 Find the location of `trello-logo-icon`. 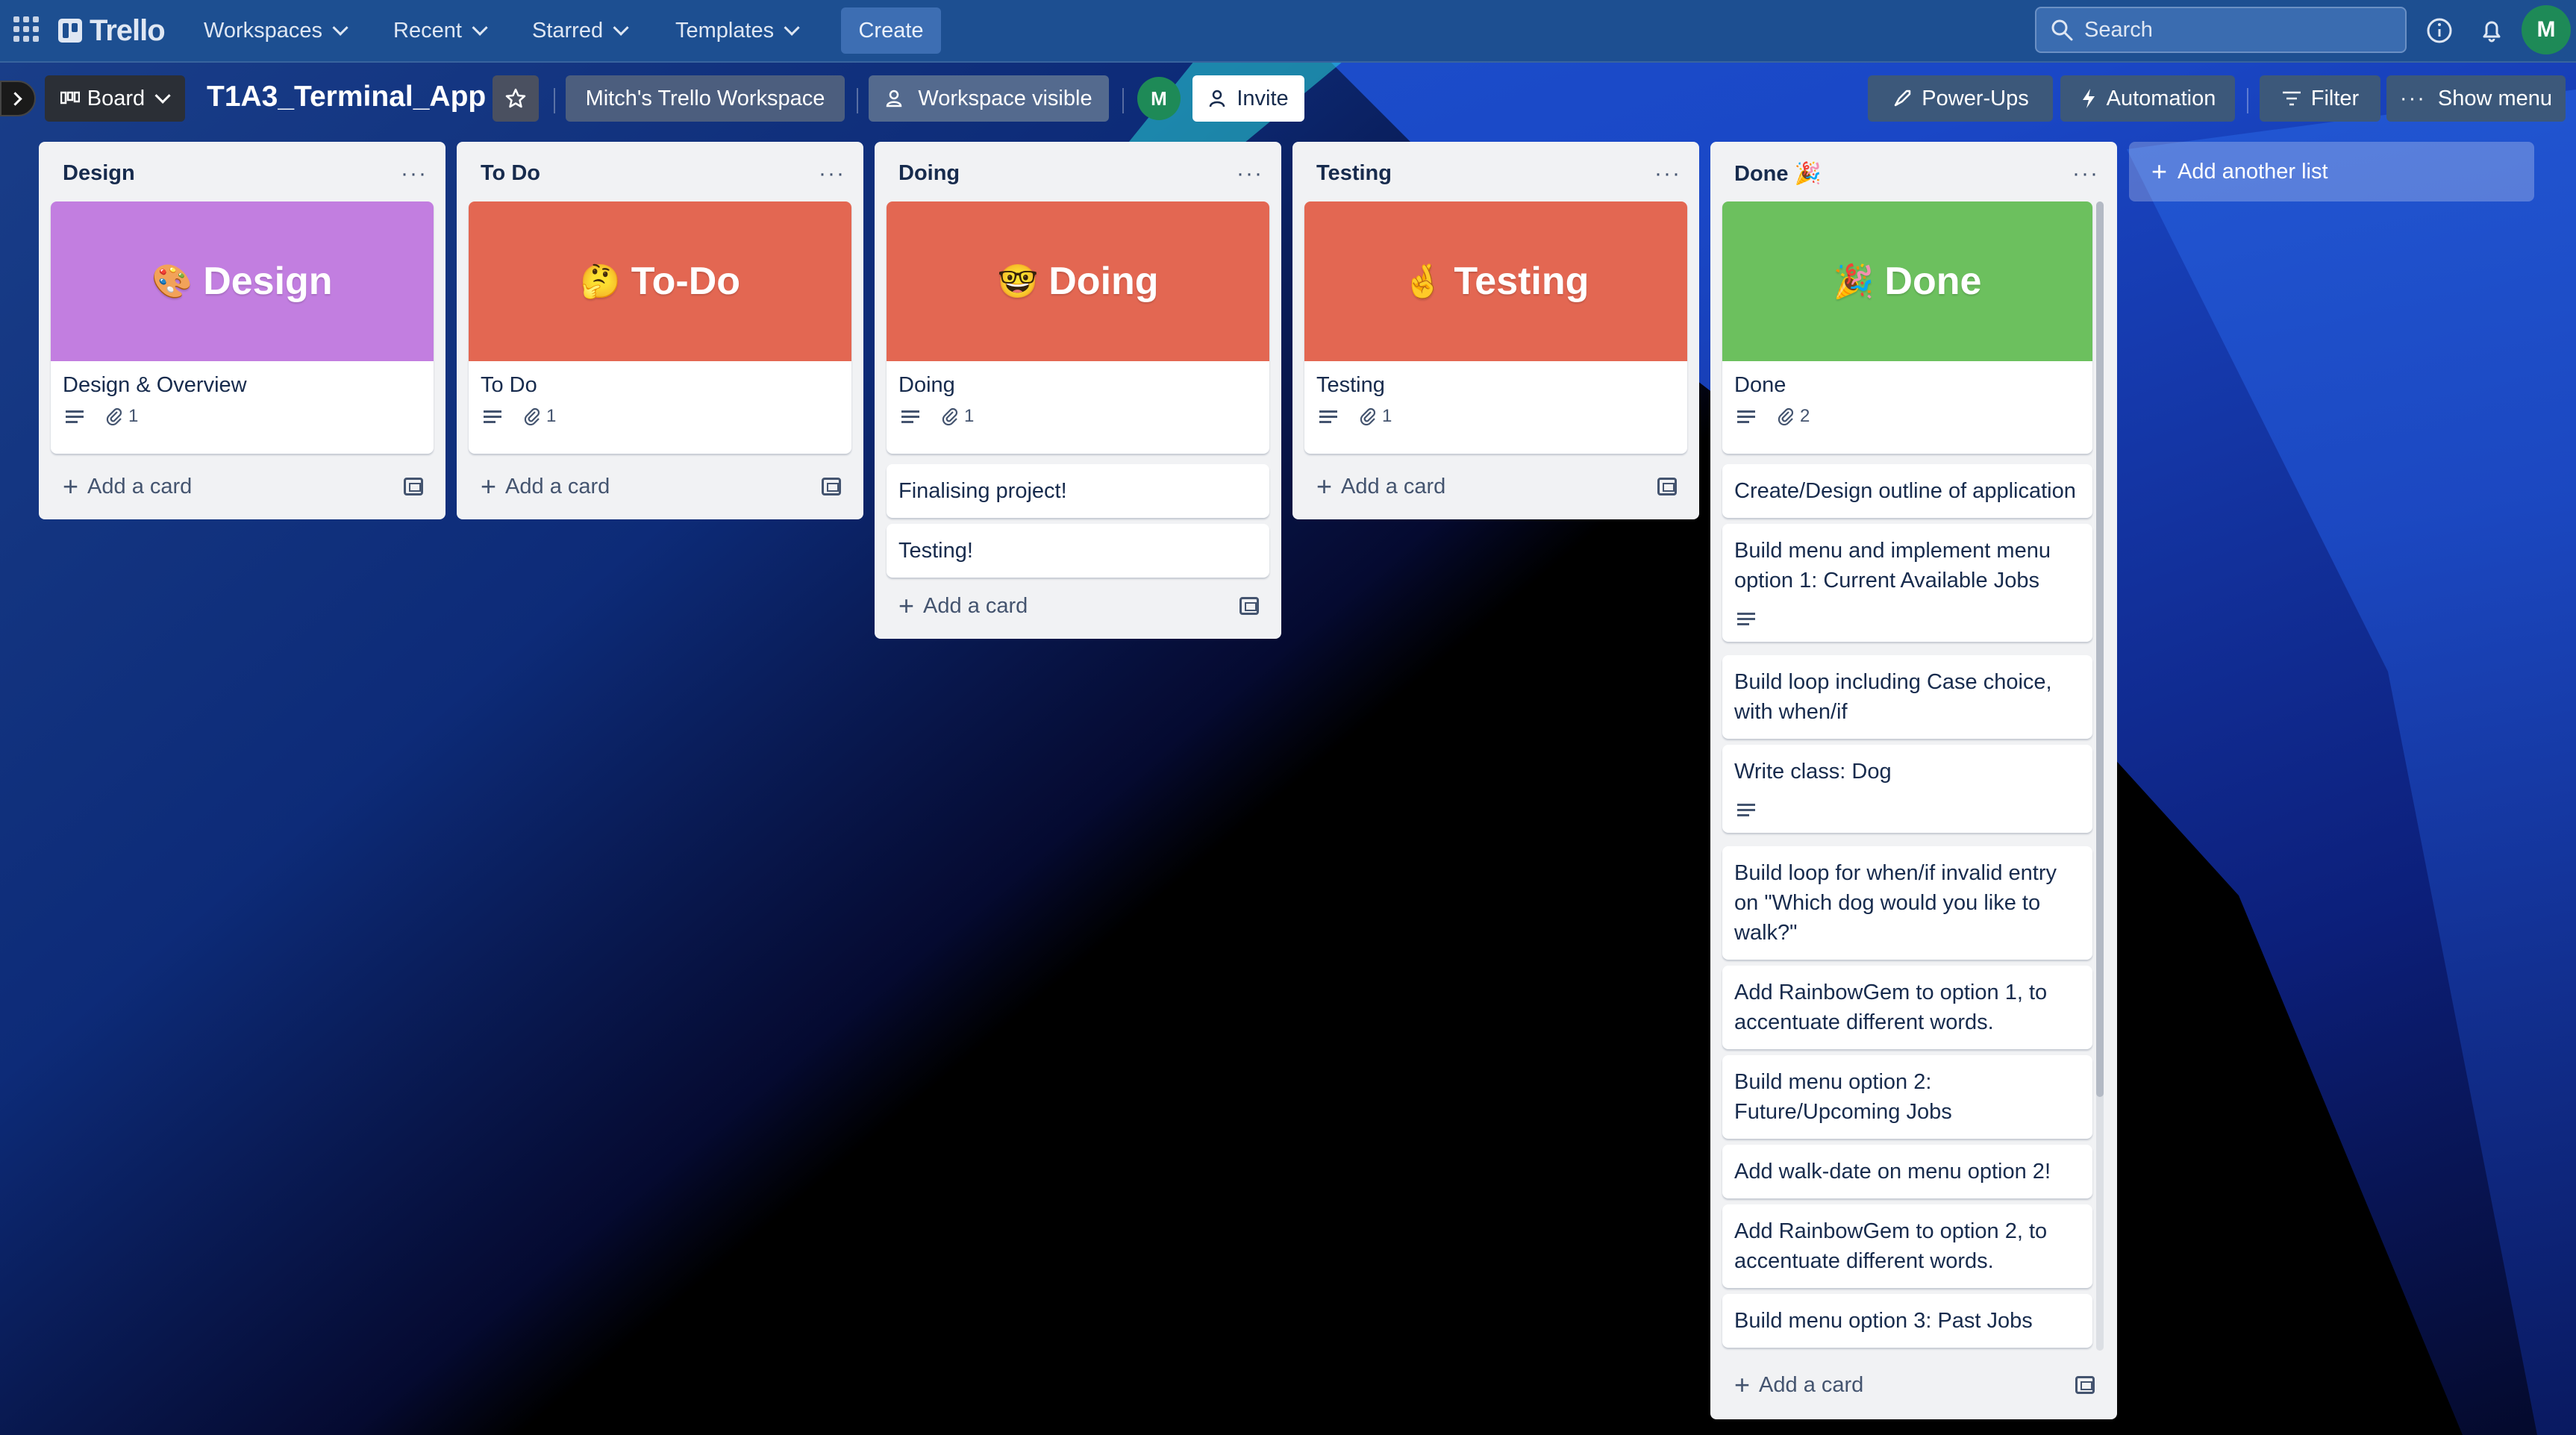

trello-logo-icon is located at coordinates (70, 31).